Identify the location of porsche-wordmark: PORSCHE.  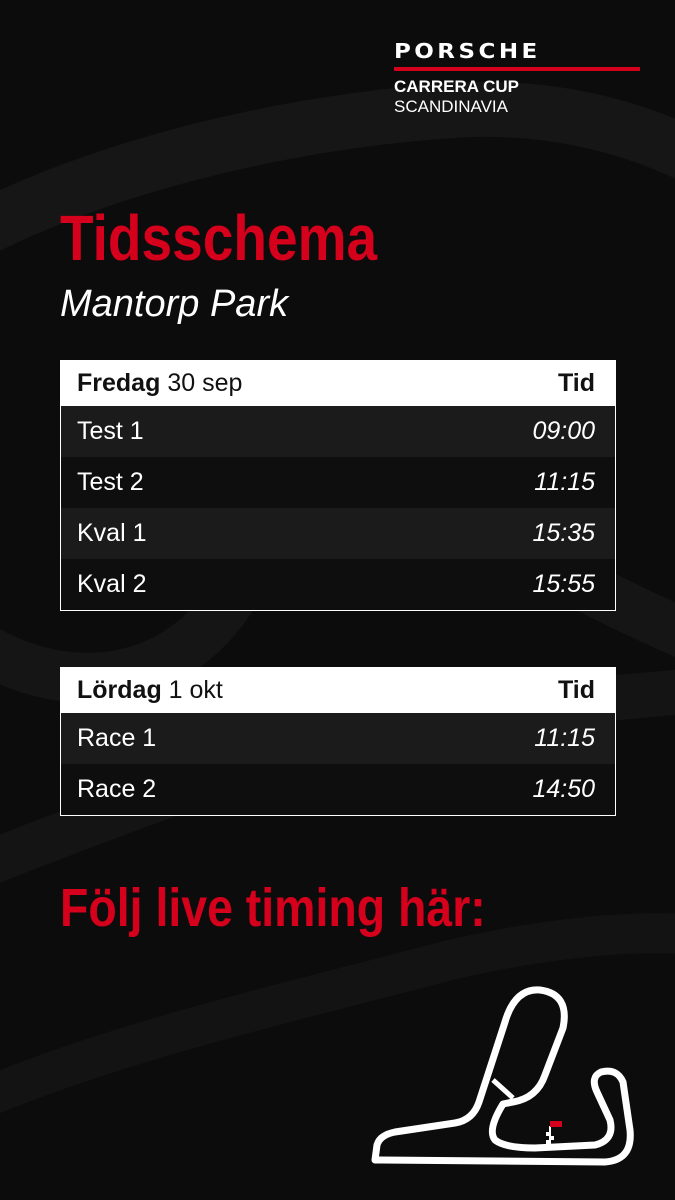
(467, 51).